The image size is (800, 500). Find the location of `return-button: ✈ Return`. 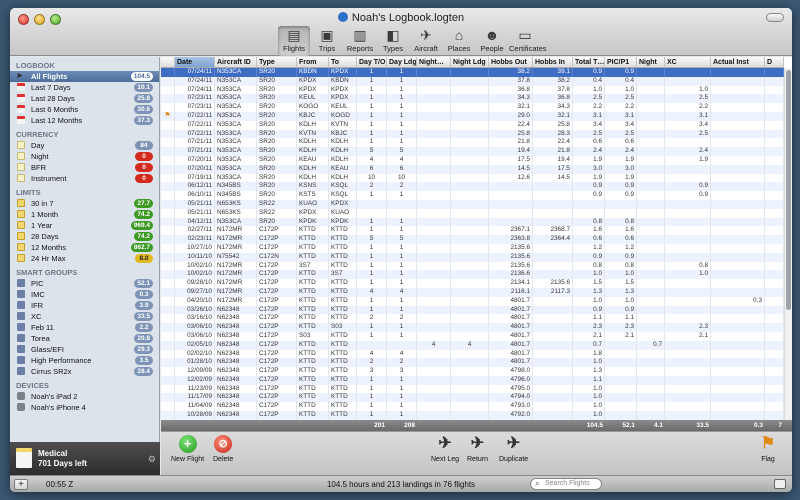

return-button: ✈ Return is located at coordinates (477, 449).